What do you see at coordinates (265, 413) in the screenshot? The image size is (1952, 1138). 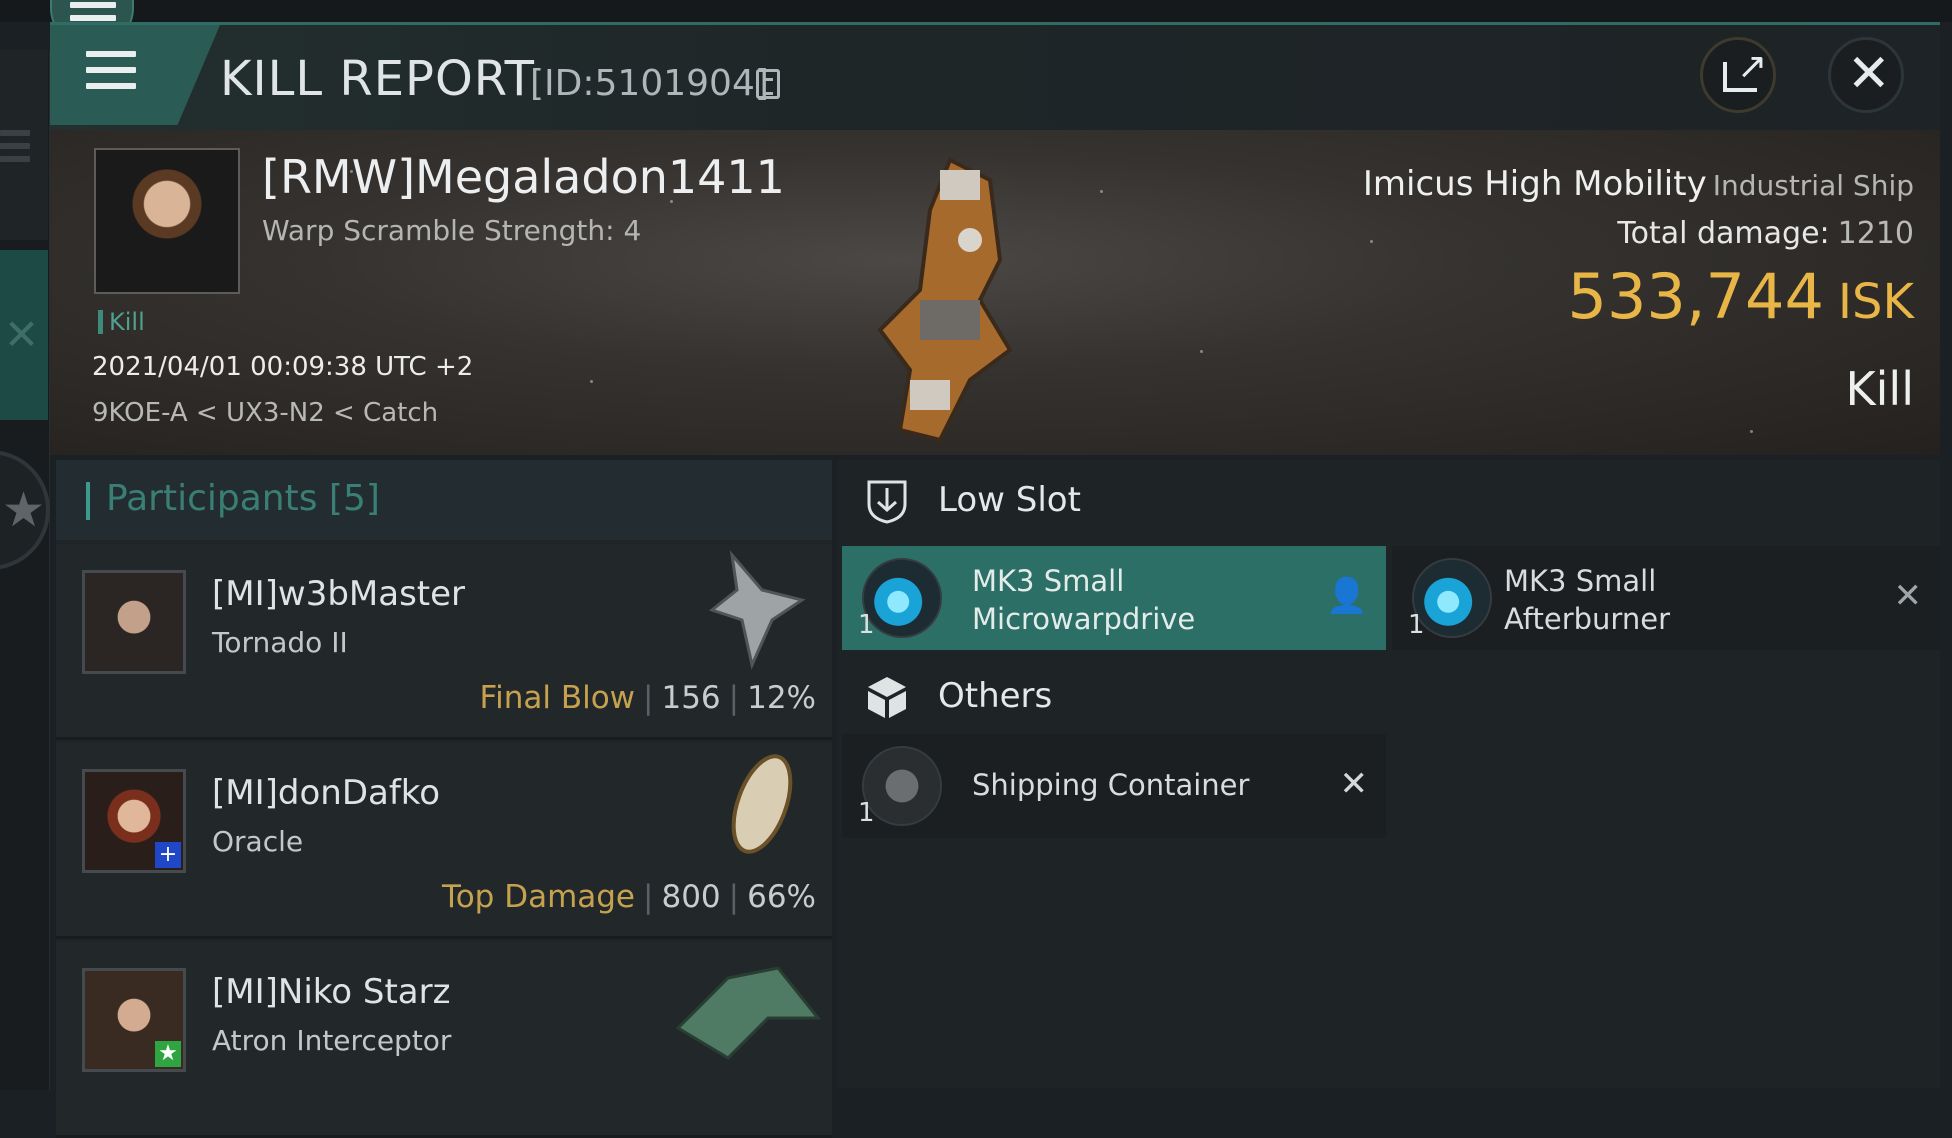 I see `kill-location: 9KOE-A < UX3-N2 < Catch` at bounding box center [265, 413].